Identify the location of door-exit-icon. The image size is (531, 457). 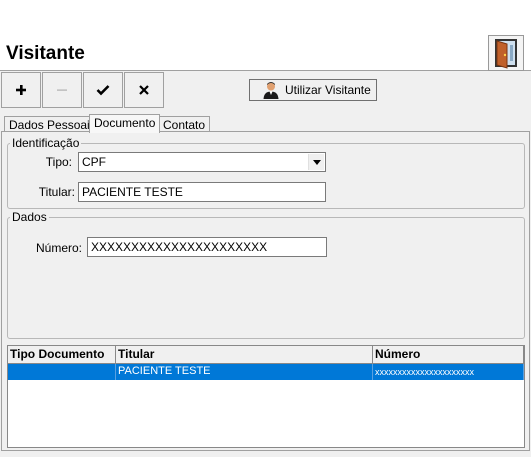
(506, 54).